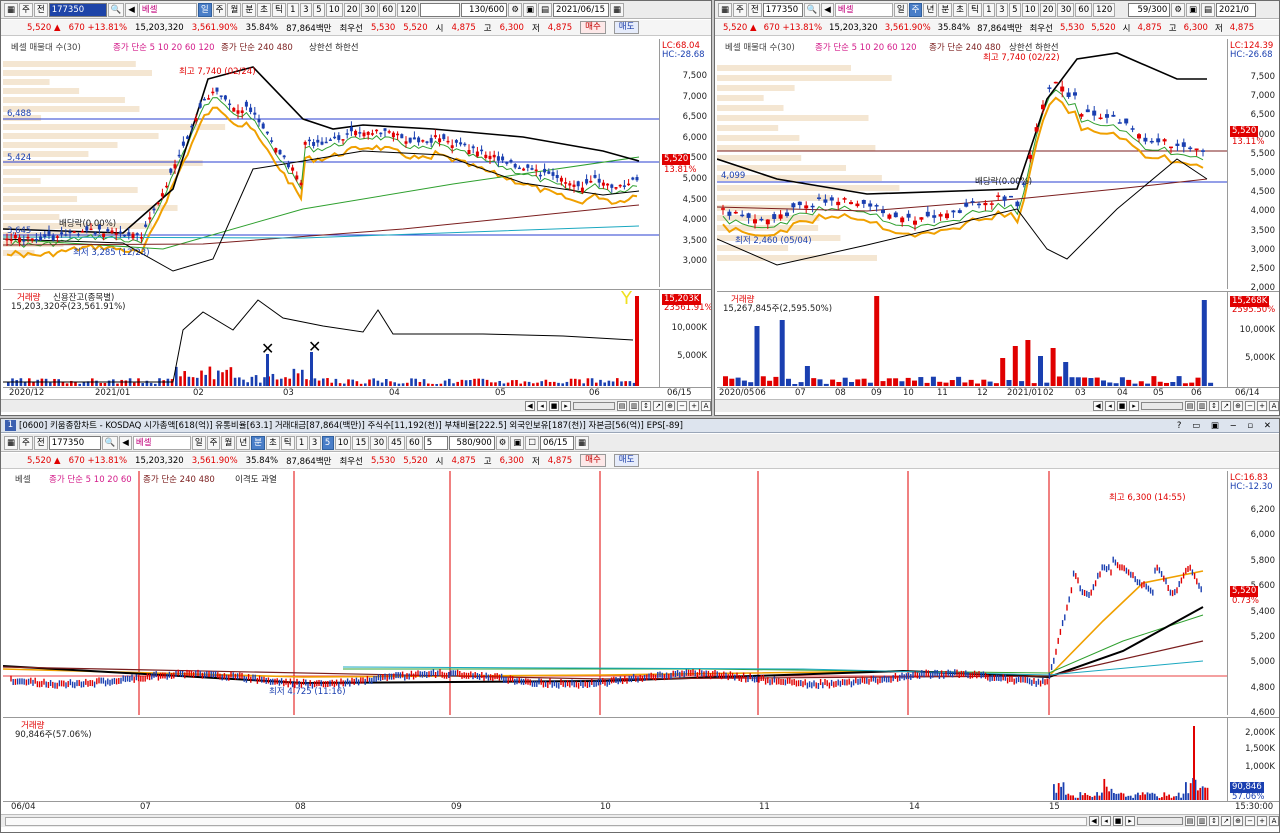  I want to click on period-20: 20, so click(1048, 9).